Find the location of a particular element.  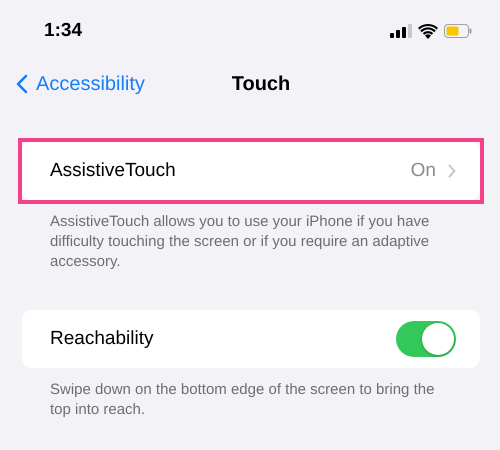

wifi-icon is located at coordinates (428, 31).